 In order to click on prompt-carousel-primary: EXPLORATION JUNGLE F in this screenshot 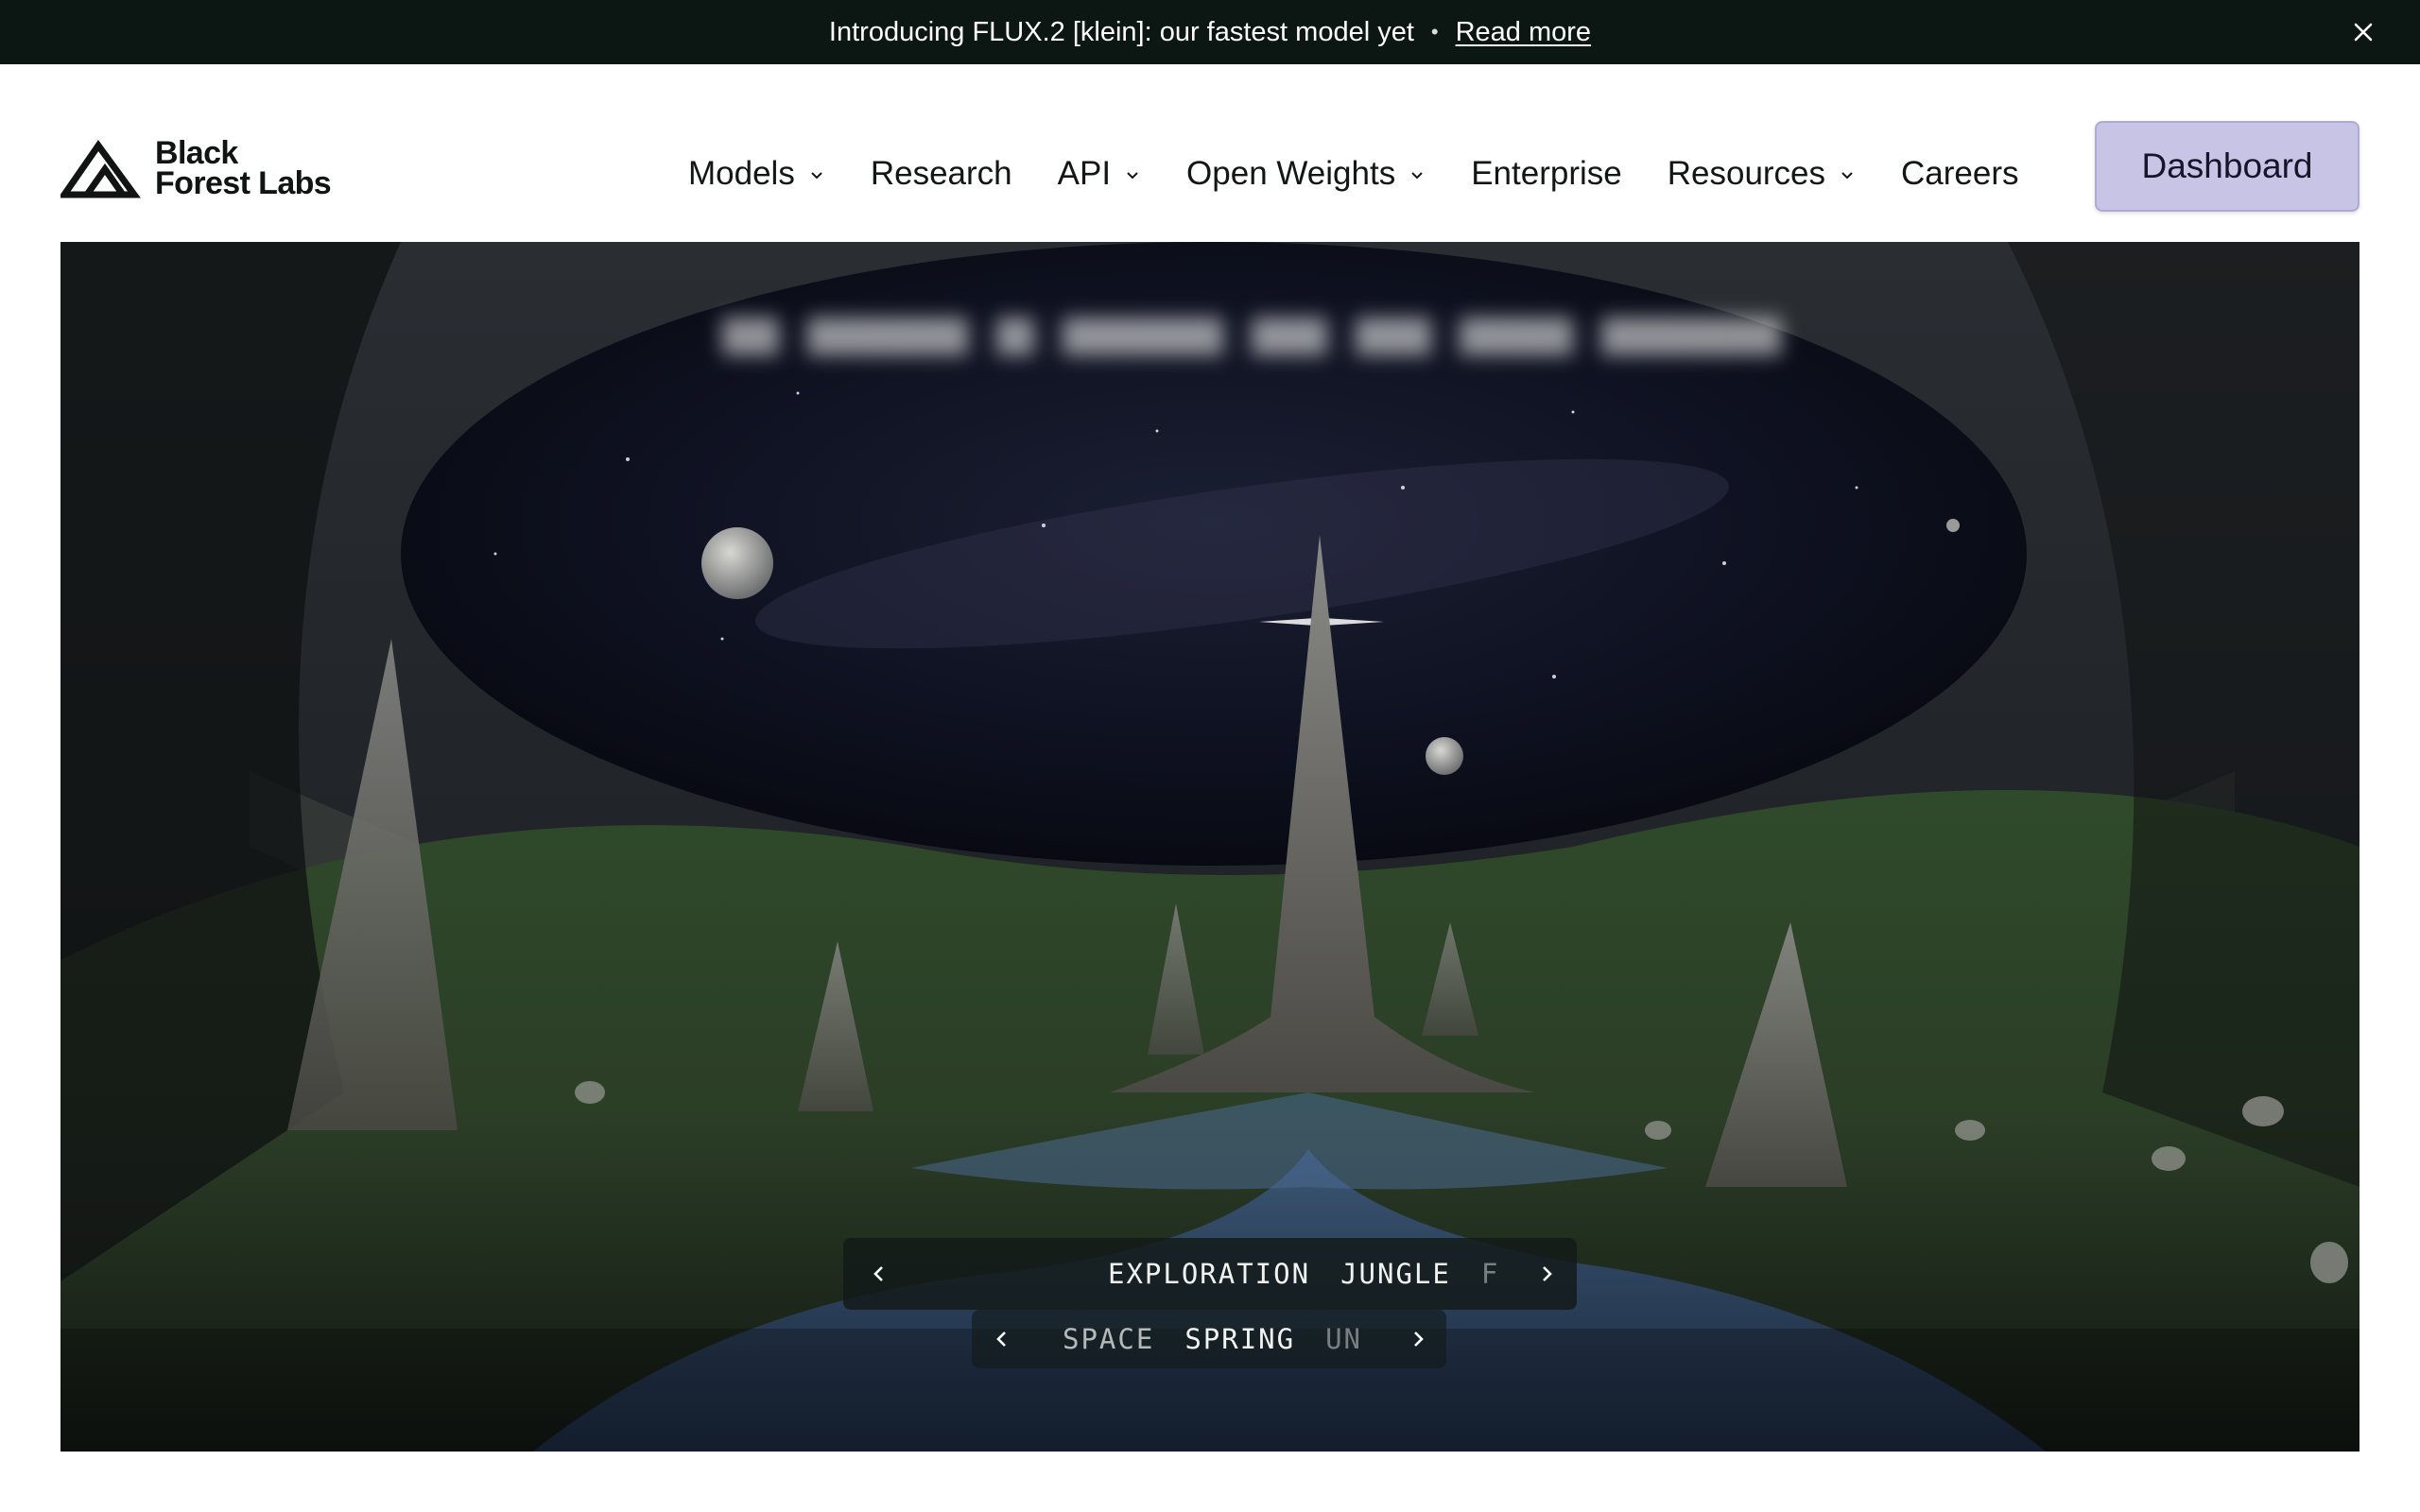, I will do `click(1210, 1274)`.